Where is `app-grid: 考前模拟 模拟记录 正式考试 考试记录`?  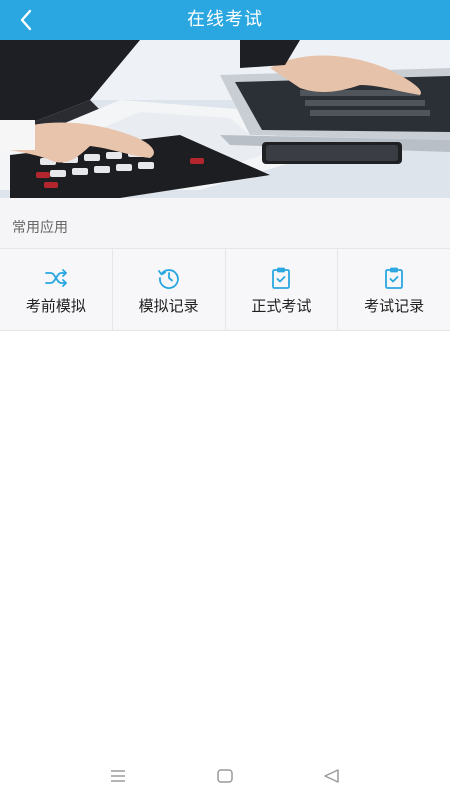
app-grid: 考前模拟 模拟记录 正式考试 考试记录 is located at coordinates (225, 289).